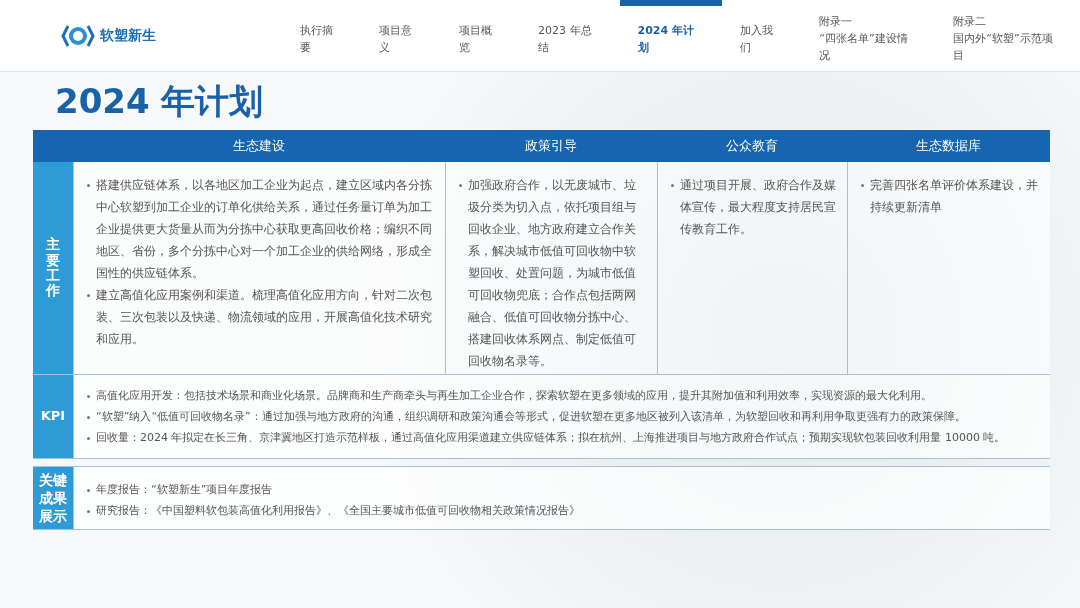 The height and width of the screenshot is (608, 1080). What do you see at coordinates (563, 437) in the screenshot?
I see `bullet-text: 回收量：2024 年拟定在长三角、京津冀地区打造示范样板，通过高值化应用渠道建立供应链体系；拟在杭州、上海推进项目与地方政府合作试点；预期实现软包装回收利用量 10000 吨。` at bounding box center [563, 437].